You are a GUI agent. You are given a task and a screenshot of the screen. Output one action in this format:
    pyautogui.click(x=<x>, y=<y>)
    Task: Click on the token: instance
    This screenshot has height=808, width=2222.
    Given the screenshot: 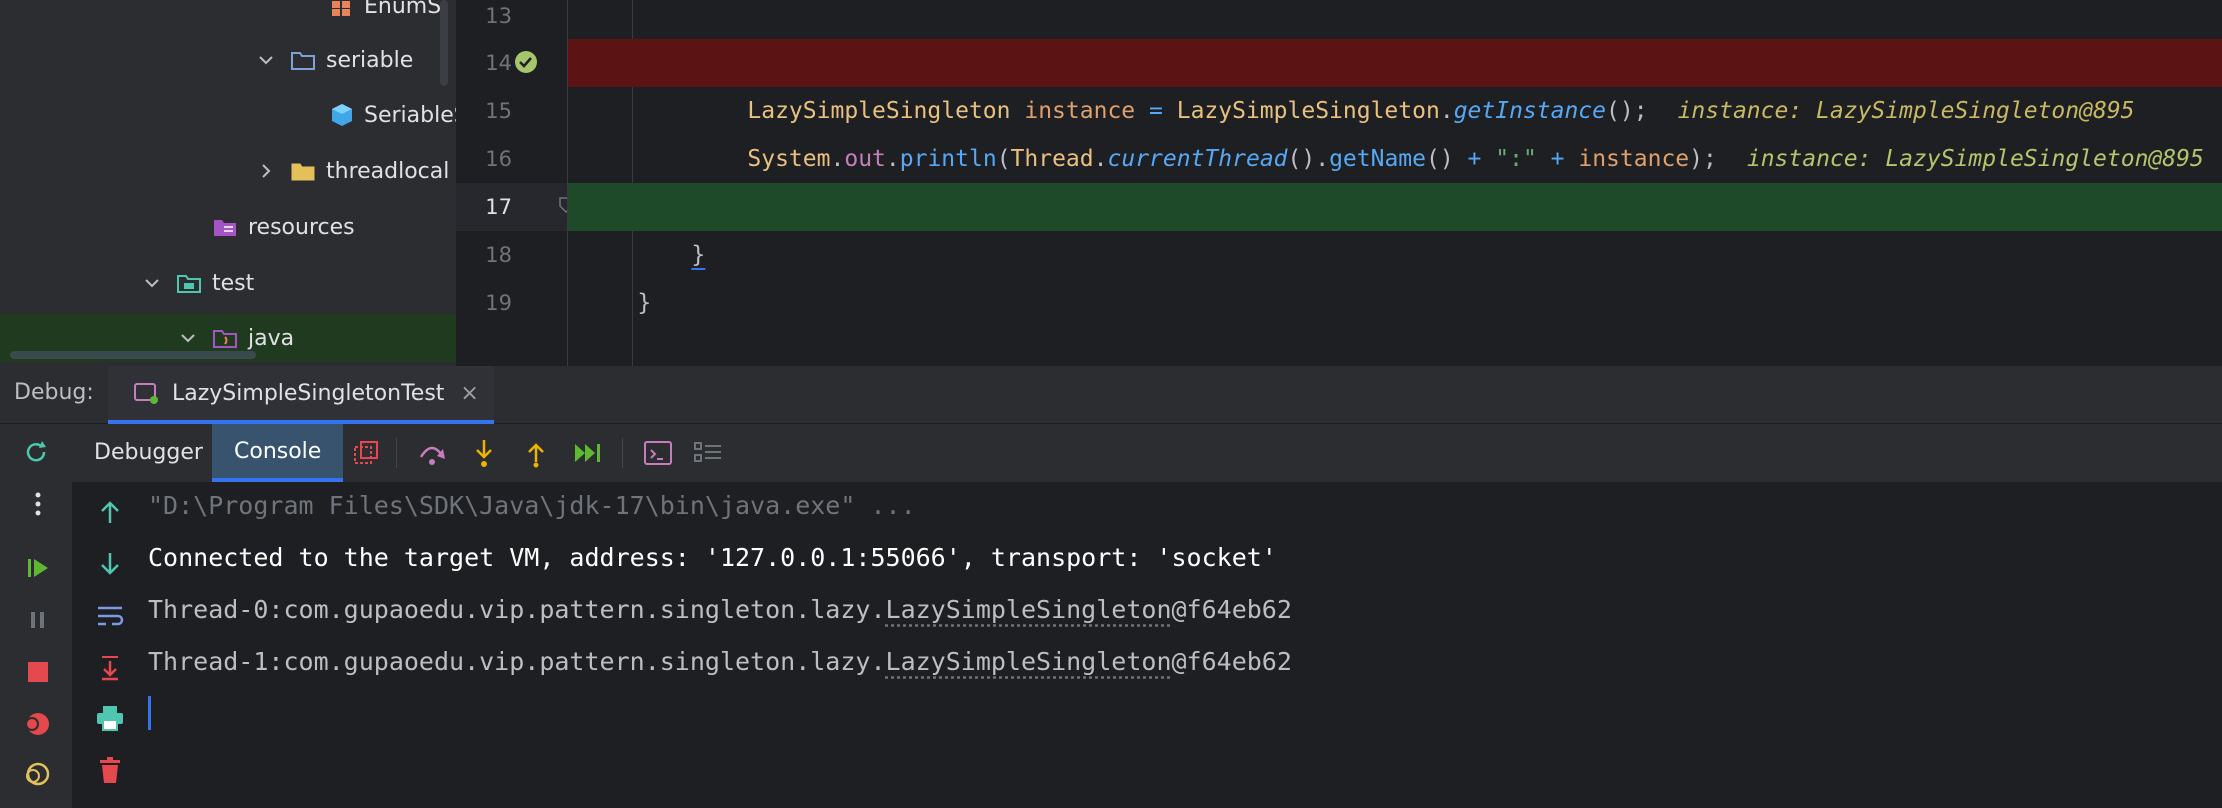 What is the action you would take?
    pyautogui.click(x=1627, y=159)
    